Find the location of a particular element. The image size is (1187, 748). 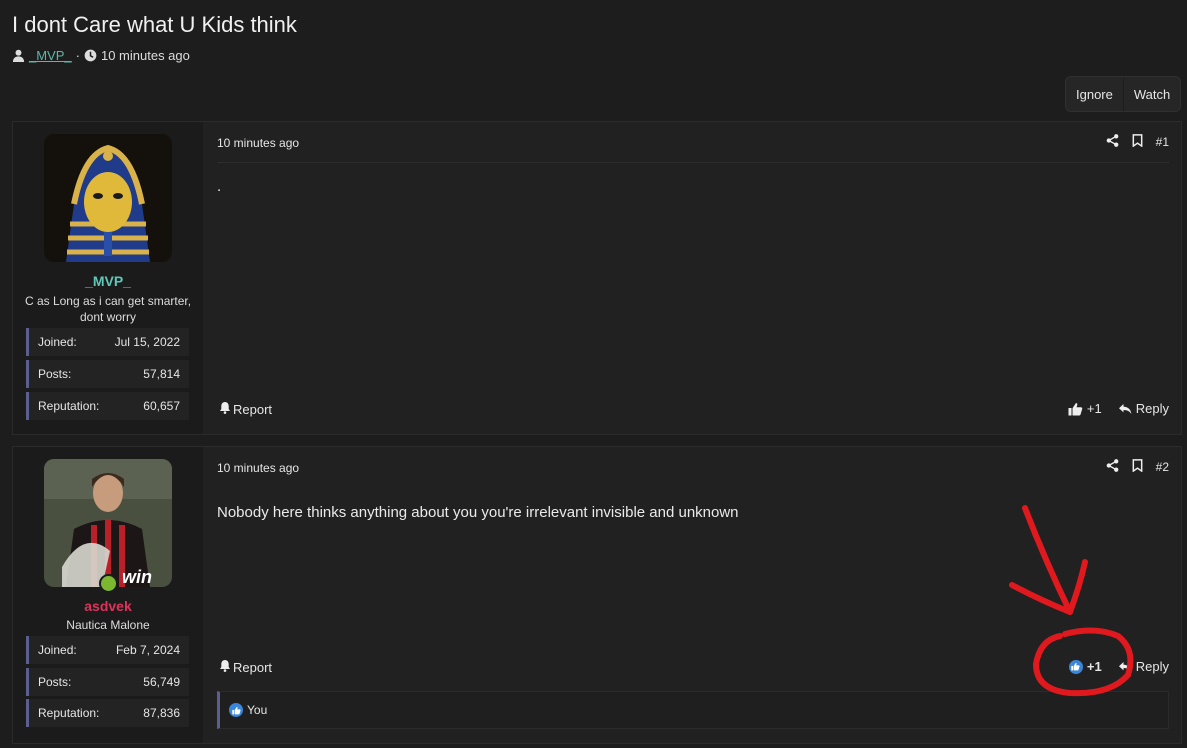

likes-summary: You is located at coordinates (693, 710).